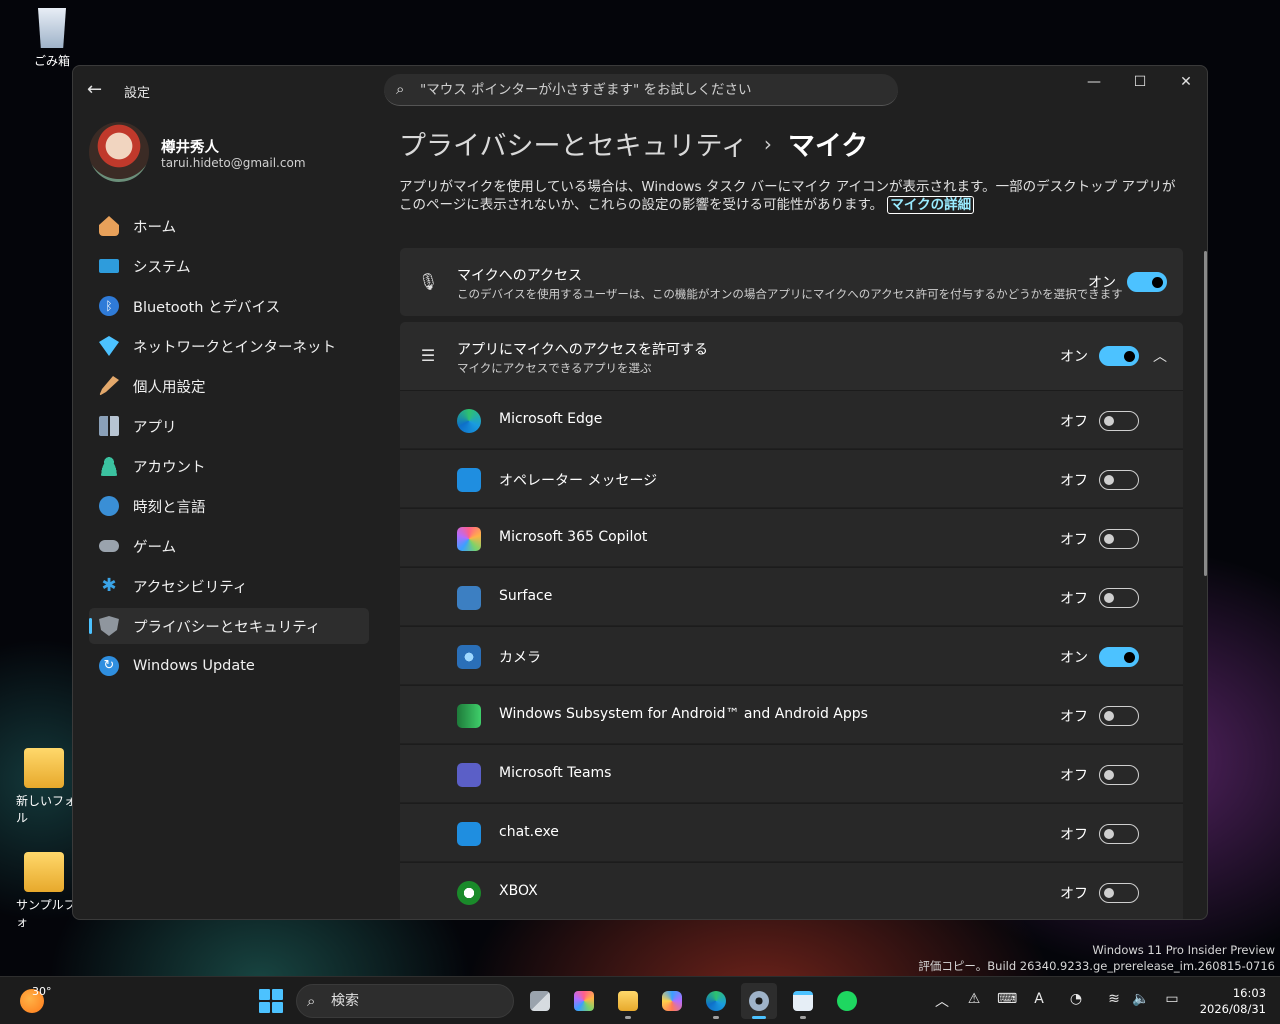 The height and width of the screenshot is (1024, 1280). I want to click on clock-globe-icon, so click(109, 506).